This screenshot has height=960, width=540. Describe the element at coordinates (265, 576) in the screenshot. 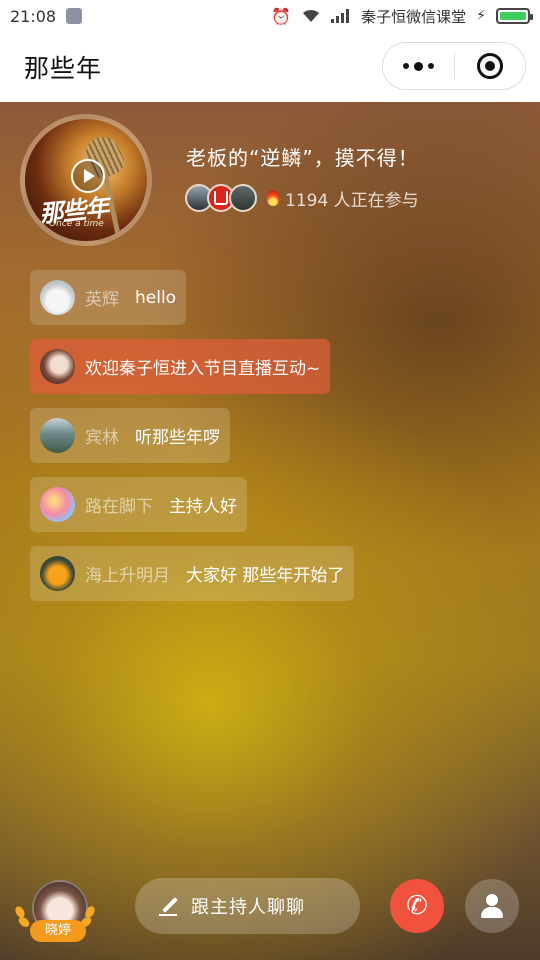

I see `message-text: 大家好 那些年开始了` at that location.